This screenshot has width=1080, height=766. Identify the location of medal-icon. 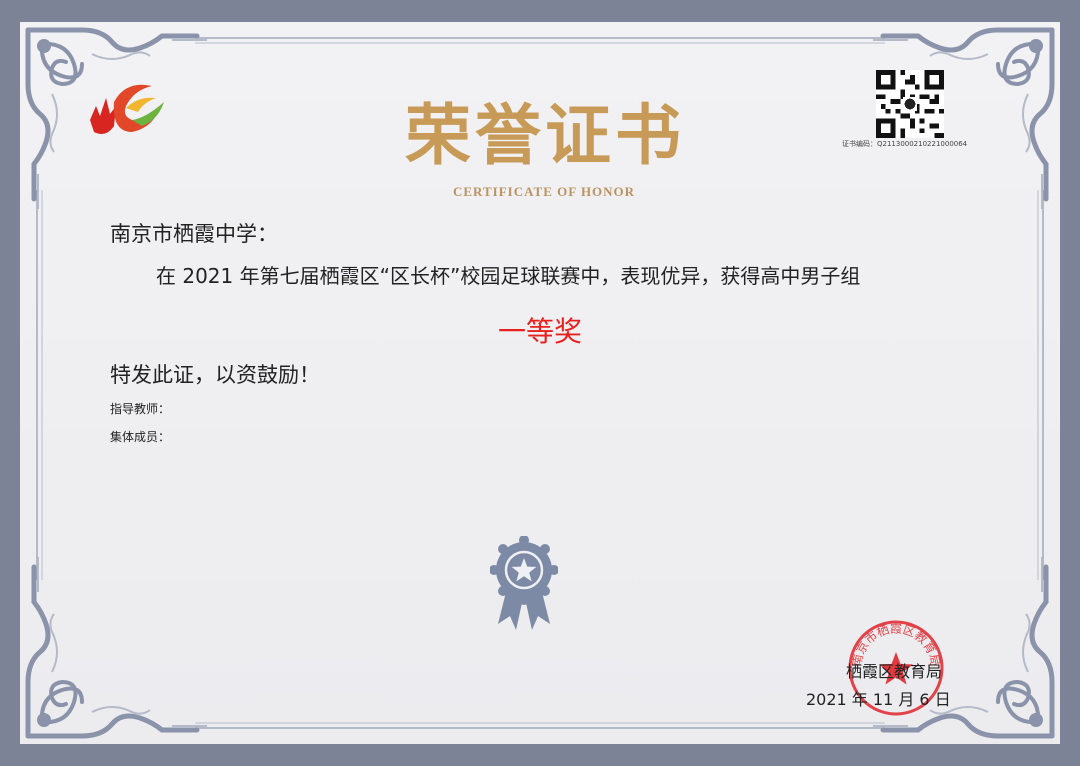
(524, 583).